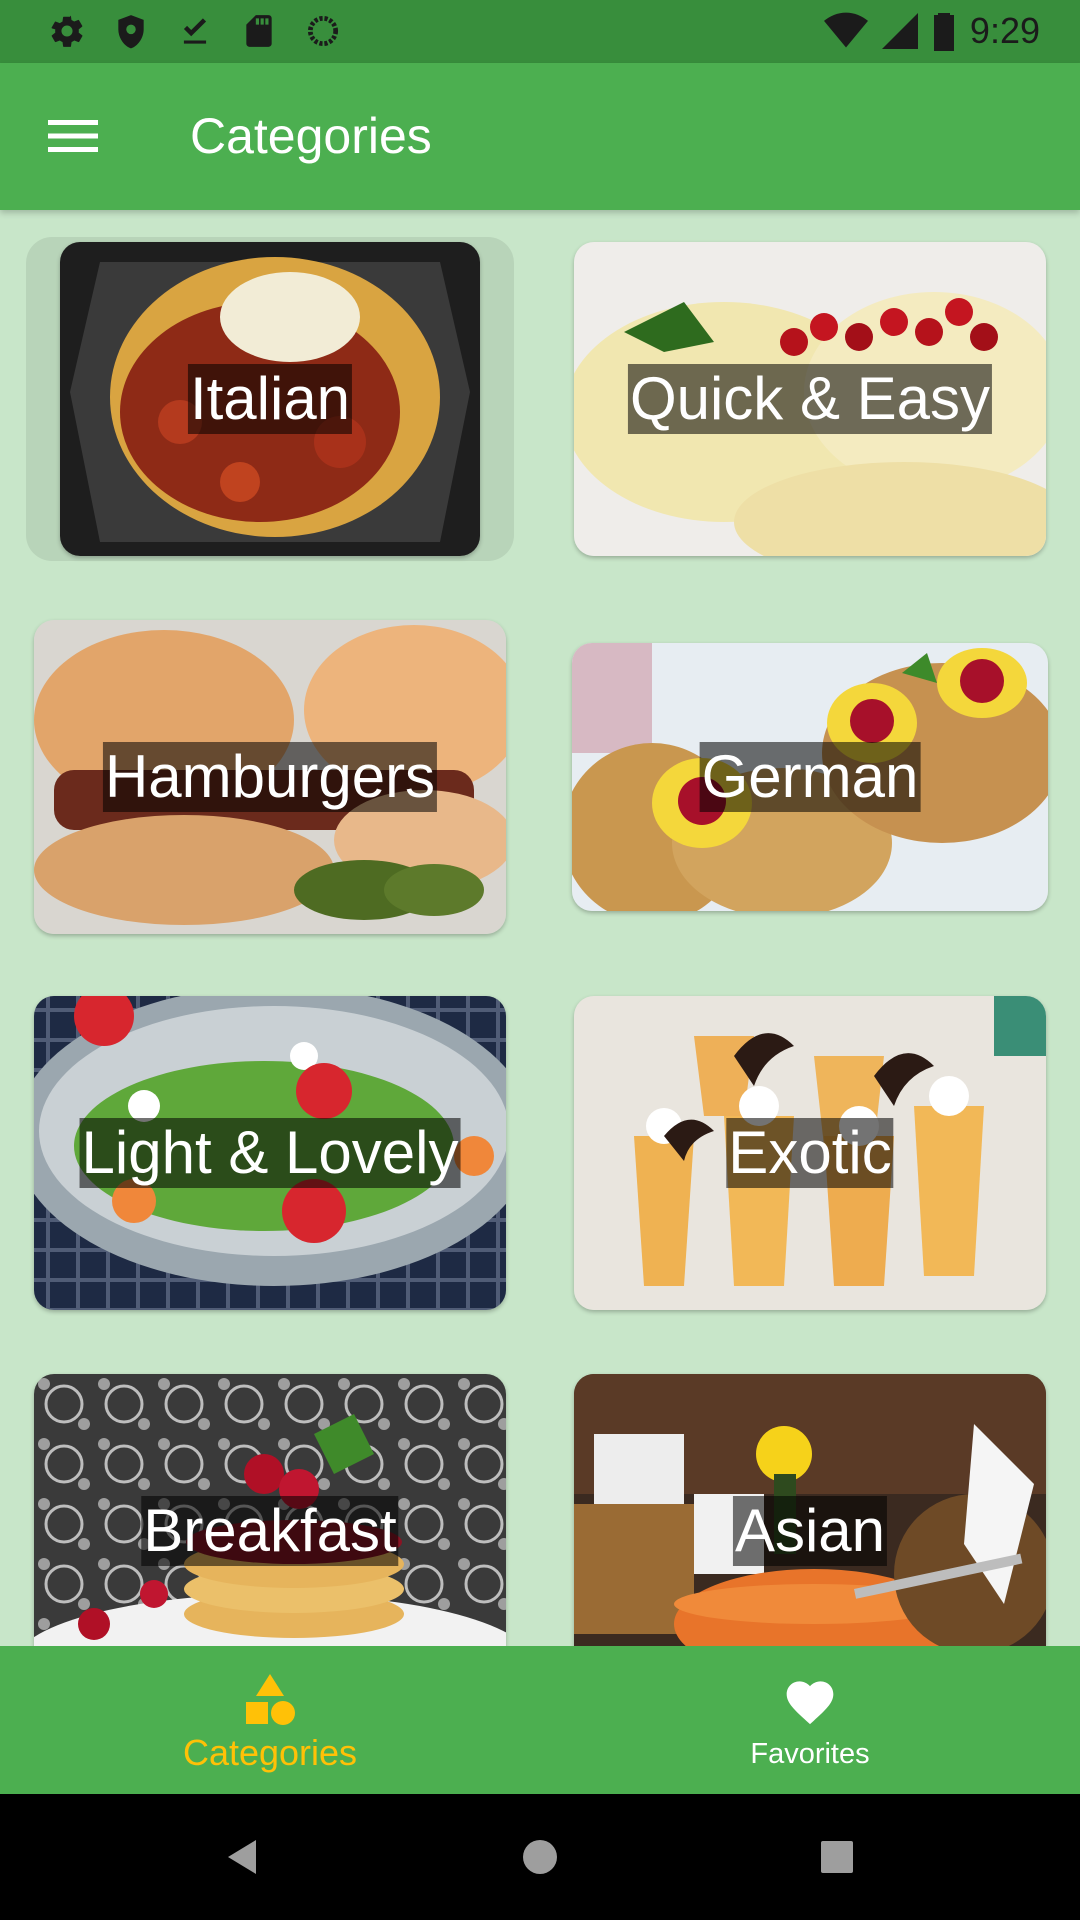 This screenshot has width=1080, height=1920. I want to click on shield-icon, so click(131, 32).